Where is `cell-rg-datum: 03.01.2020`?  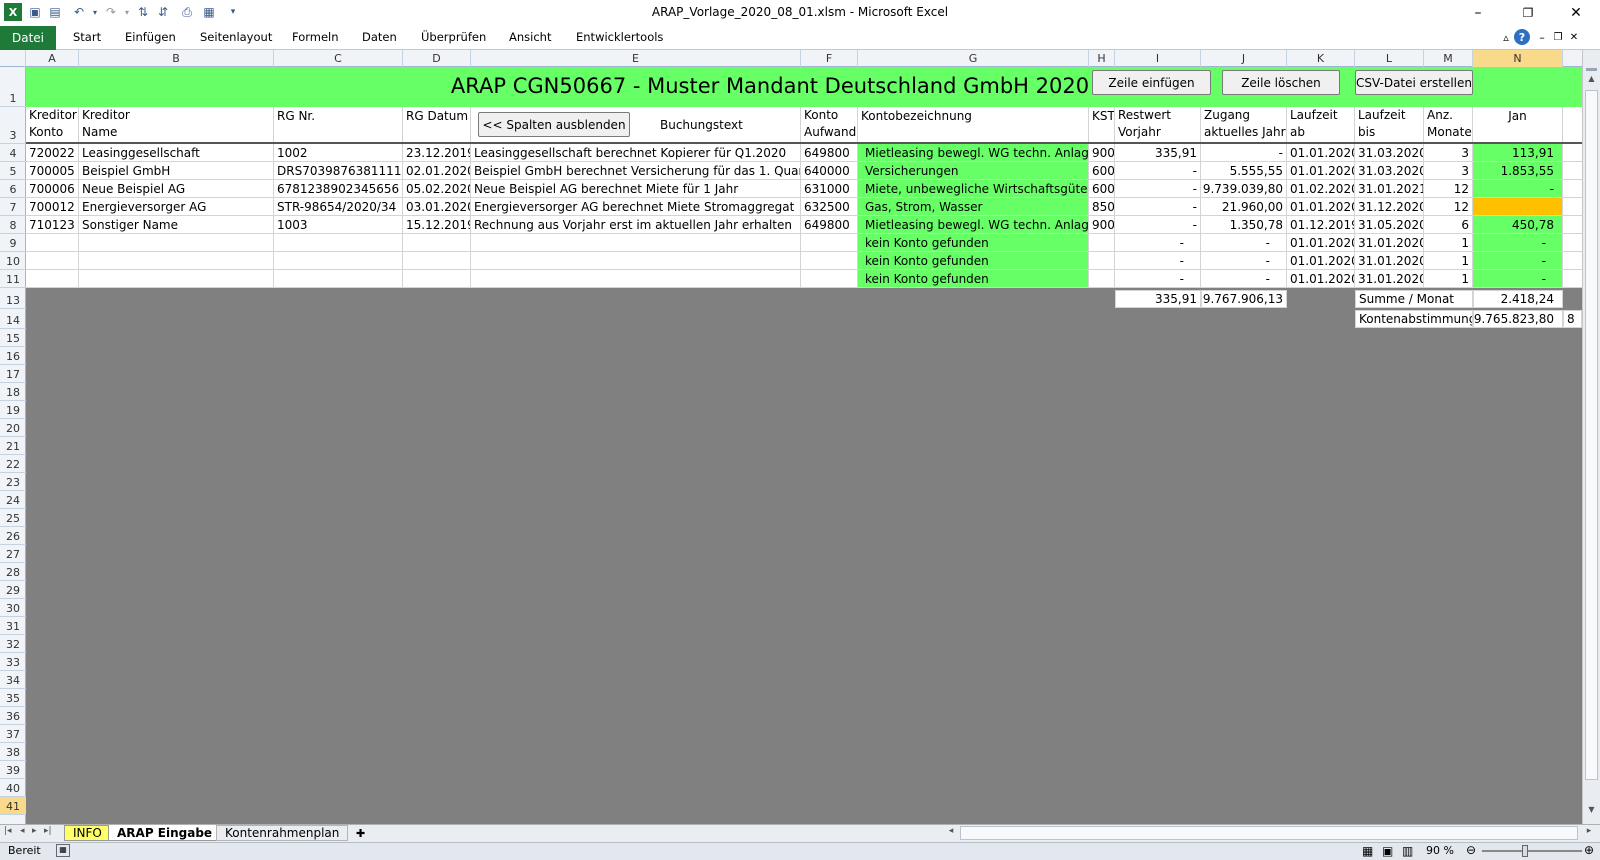 cell-rg-datum: 03.01.2020 is located at coordinates (437, 206).